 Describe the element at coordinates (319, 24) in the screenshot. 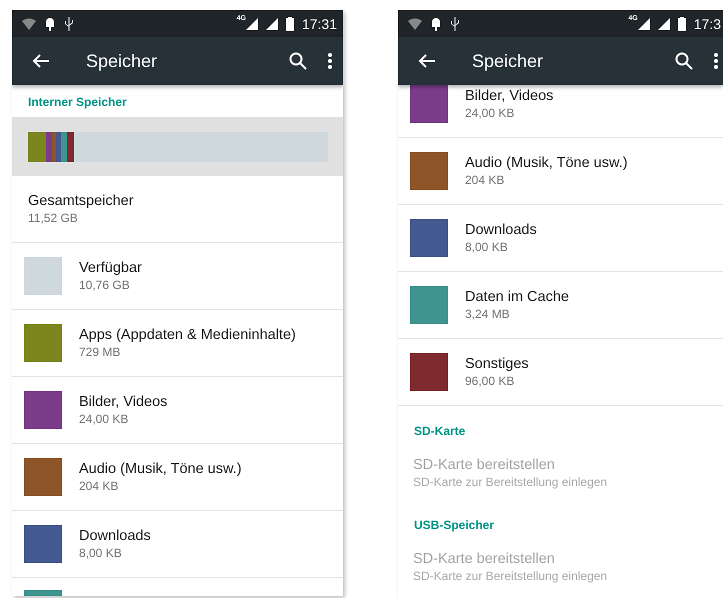

I see `clock-time: 17:31` at that location.